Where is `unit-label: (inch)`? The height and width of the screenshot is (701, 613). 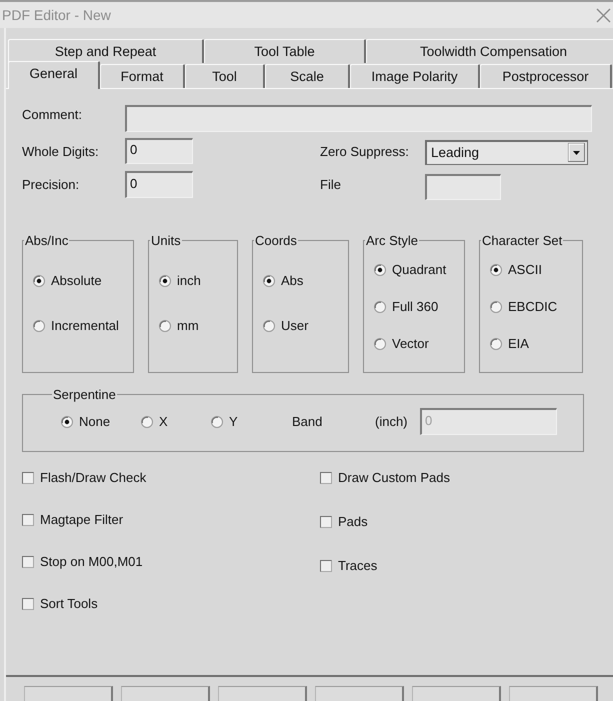
unit-label: (inch) is located at coordinates (391, 421).